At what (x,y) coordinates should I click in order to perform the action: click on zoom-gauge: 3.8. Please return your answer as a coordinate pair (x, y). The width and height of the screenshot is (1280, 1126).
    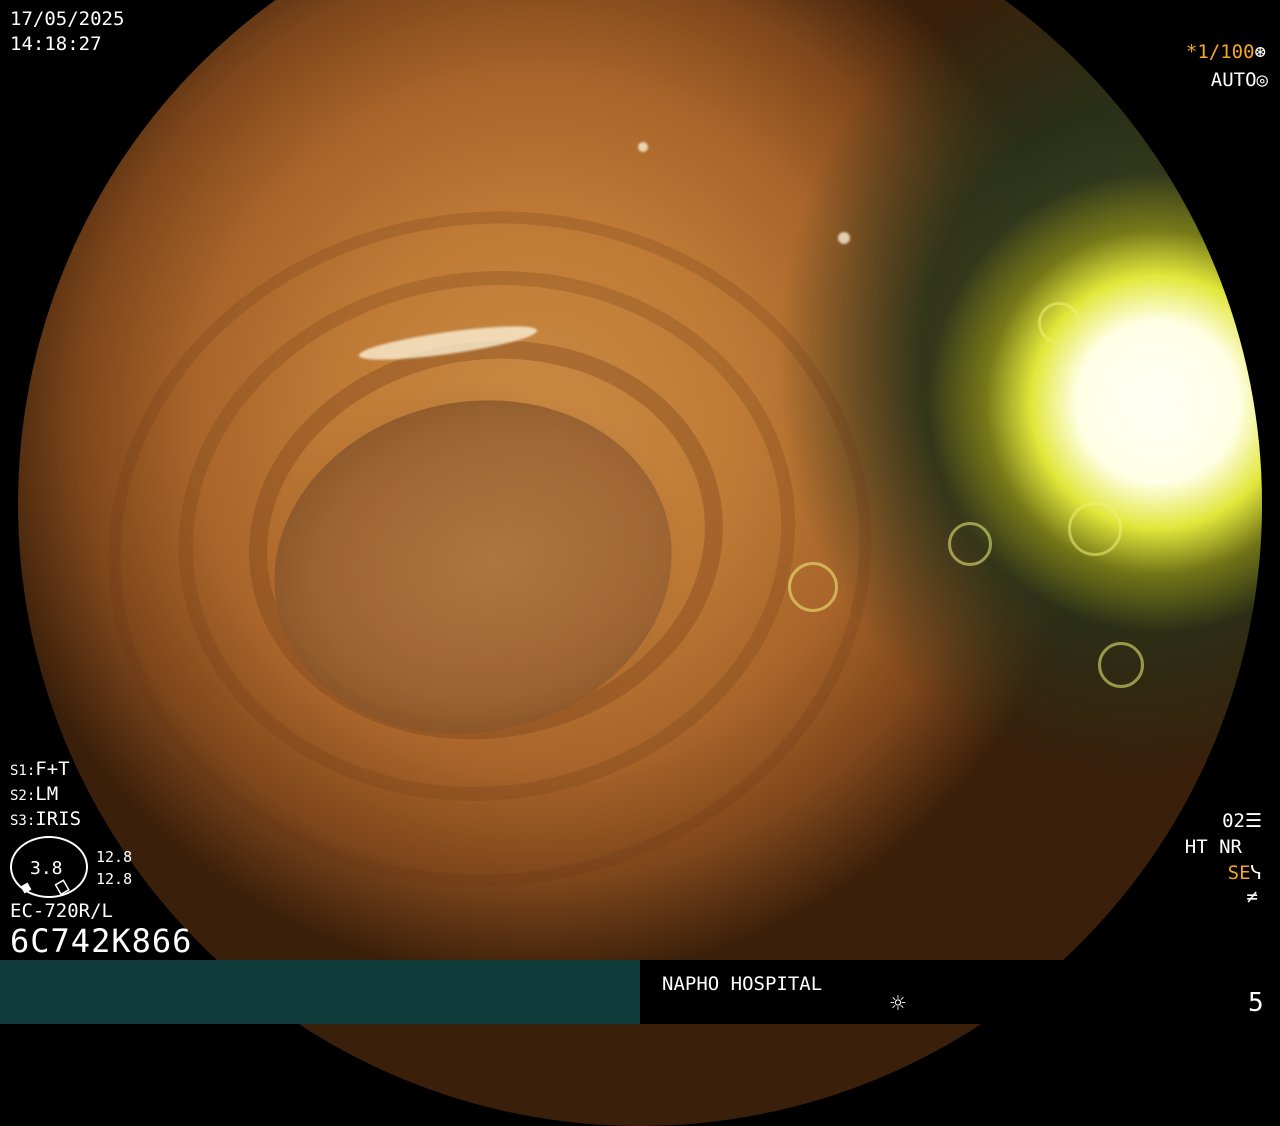
    Looking at the image, I should click on (49, 867).